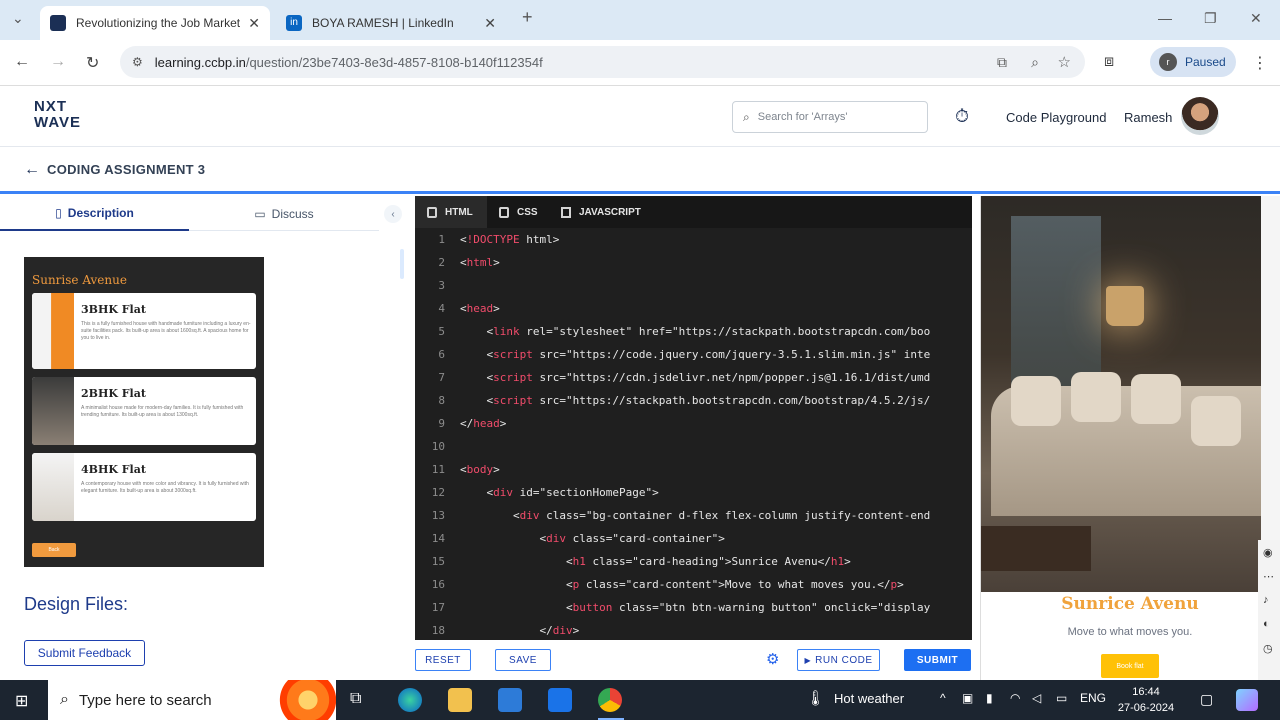 This screenshot has height=720, width=1280. What do you see at coordinates (1193, 62) in the screenshot?
I see `profile-button: r Paused` at bounding box center [1193, 62].